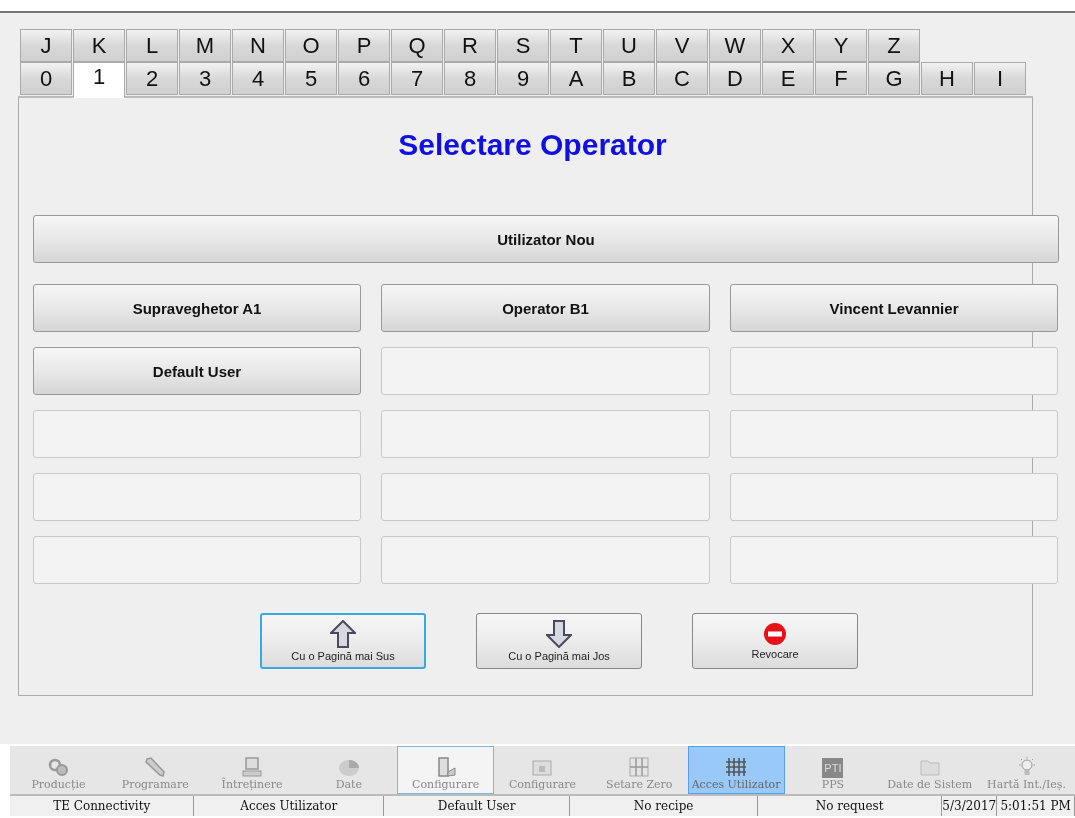  Describe the element at coordinates (155, 767) in the screenshot. I see `pencil-icon` at that location.